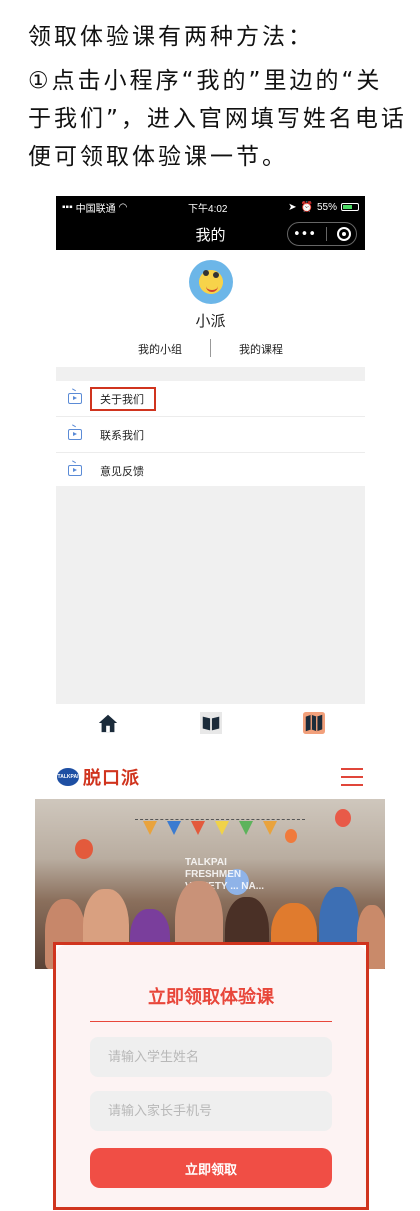 The width and height of the screenshot is (420, 1211). I want to click on miniprogram-capsule: •••, so click(322, 234).